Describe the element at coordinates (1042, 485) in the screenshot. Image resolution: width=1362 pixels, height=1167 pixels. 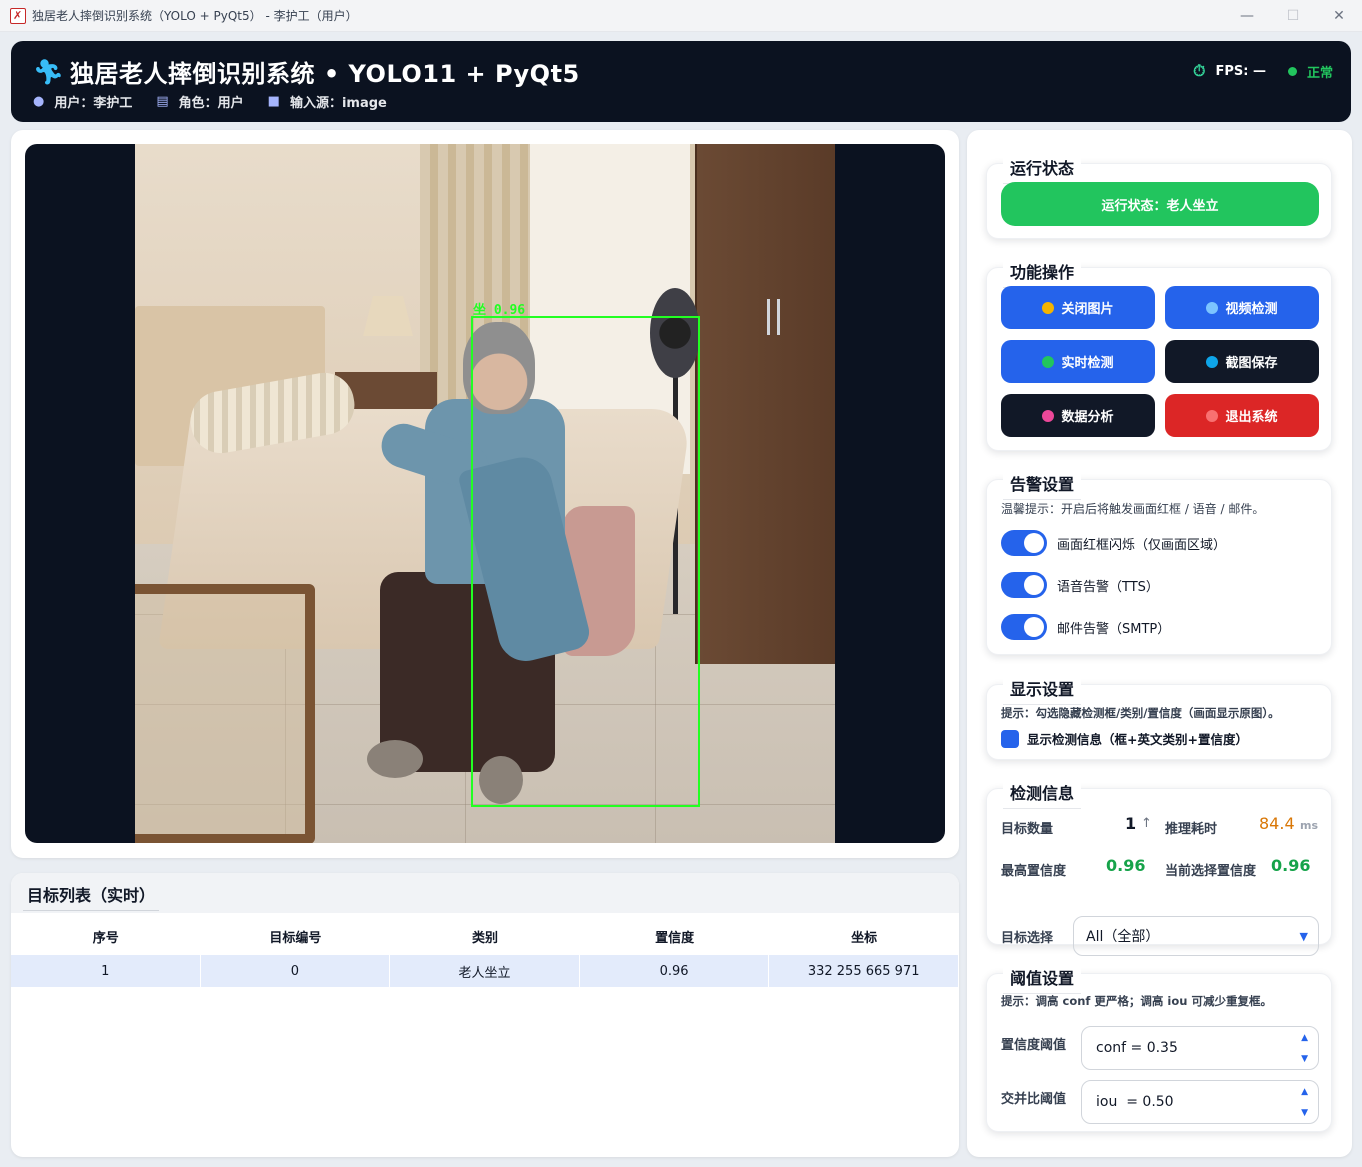
I see `alarm-title: 告警设置` at that location.